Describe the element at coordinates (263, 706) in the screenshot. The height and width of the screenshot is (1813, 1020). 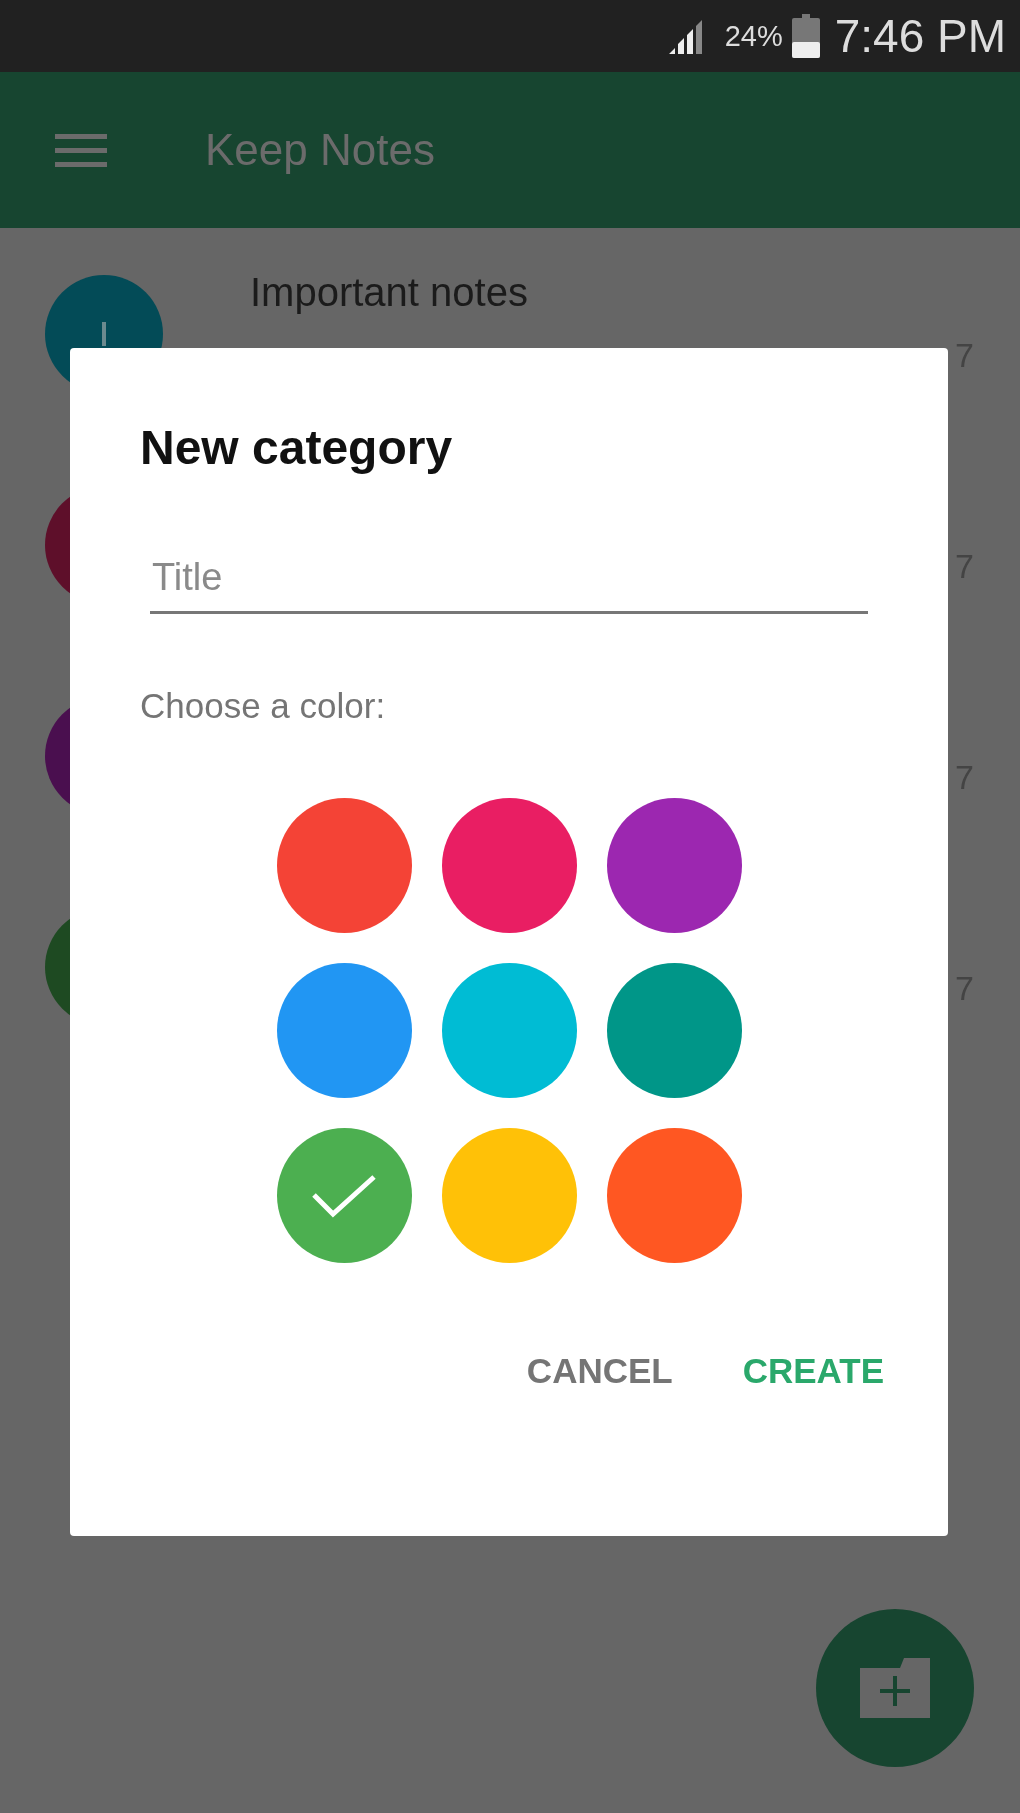
I see `color-label: Choose a color:` at that location.